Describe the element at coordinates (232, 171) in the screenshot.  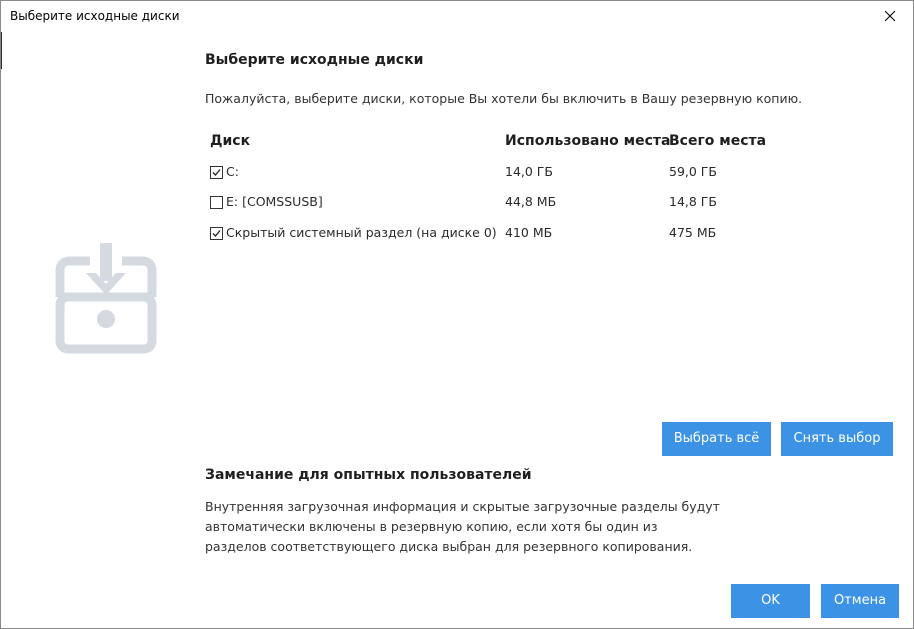
I see `disk-name: C:` at that location.